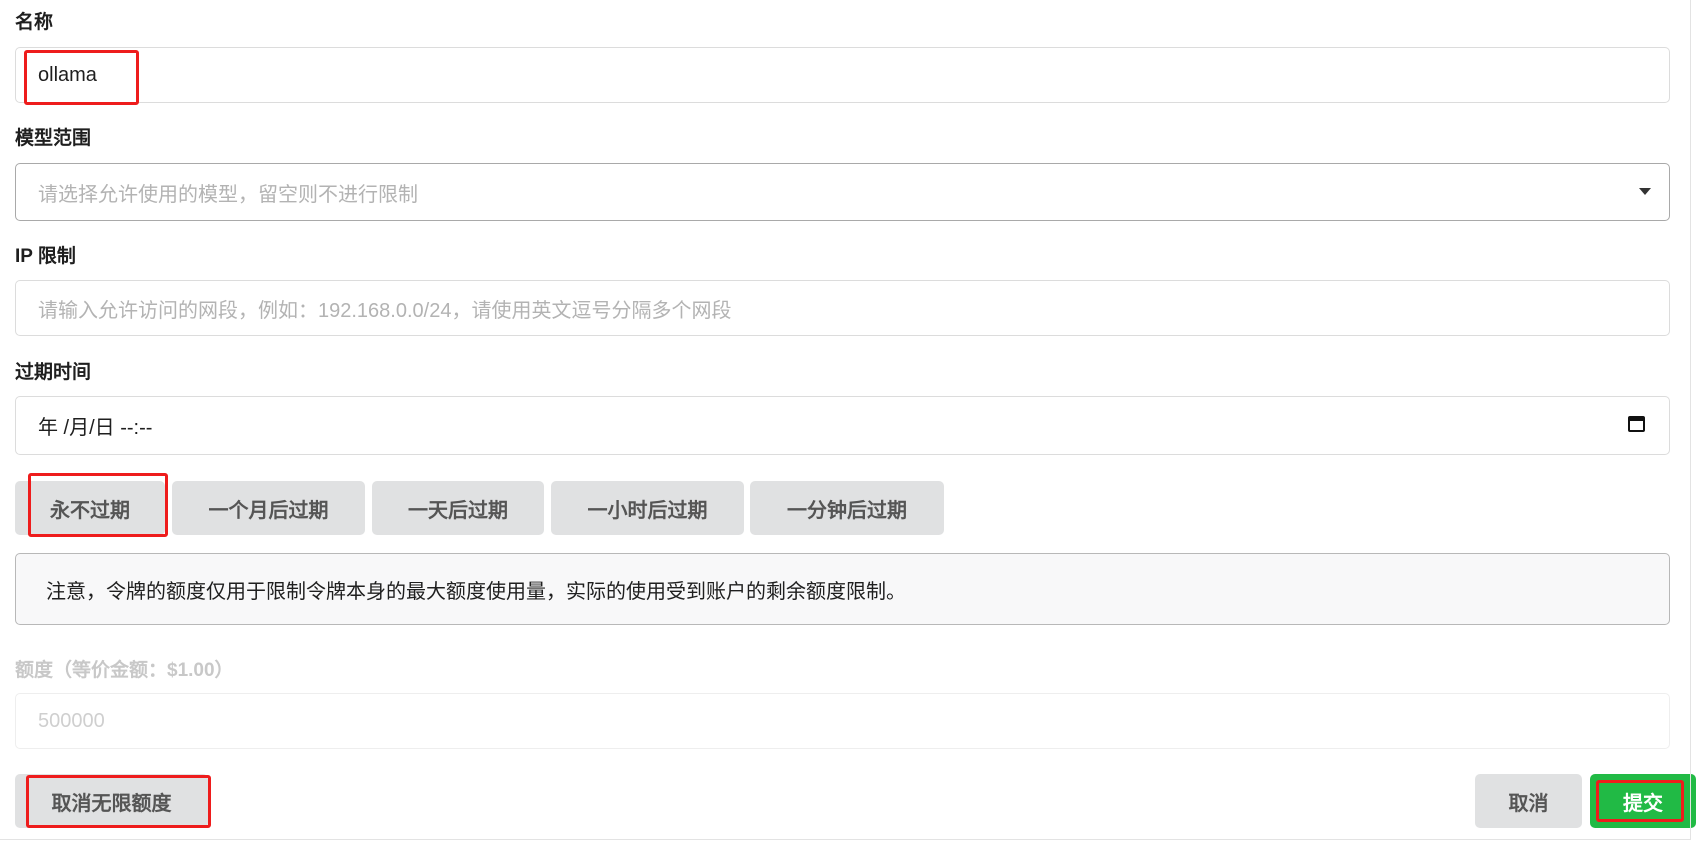  I want to click on expire-time-label: 过期时间, so click(53, 372).